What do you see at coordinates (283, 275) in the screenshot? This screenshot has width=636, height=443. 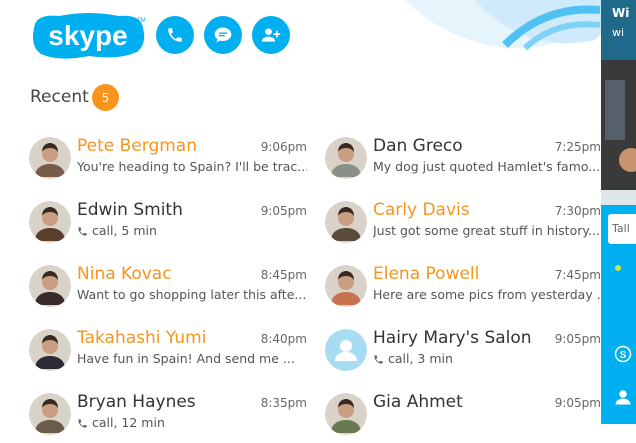 I see `contact-time: 8:45pm` at bounding box center [283, 275].